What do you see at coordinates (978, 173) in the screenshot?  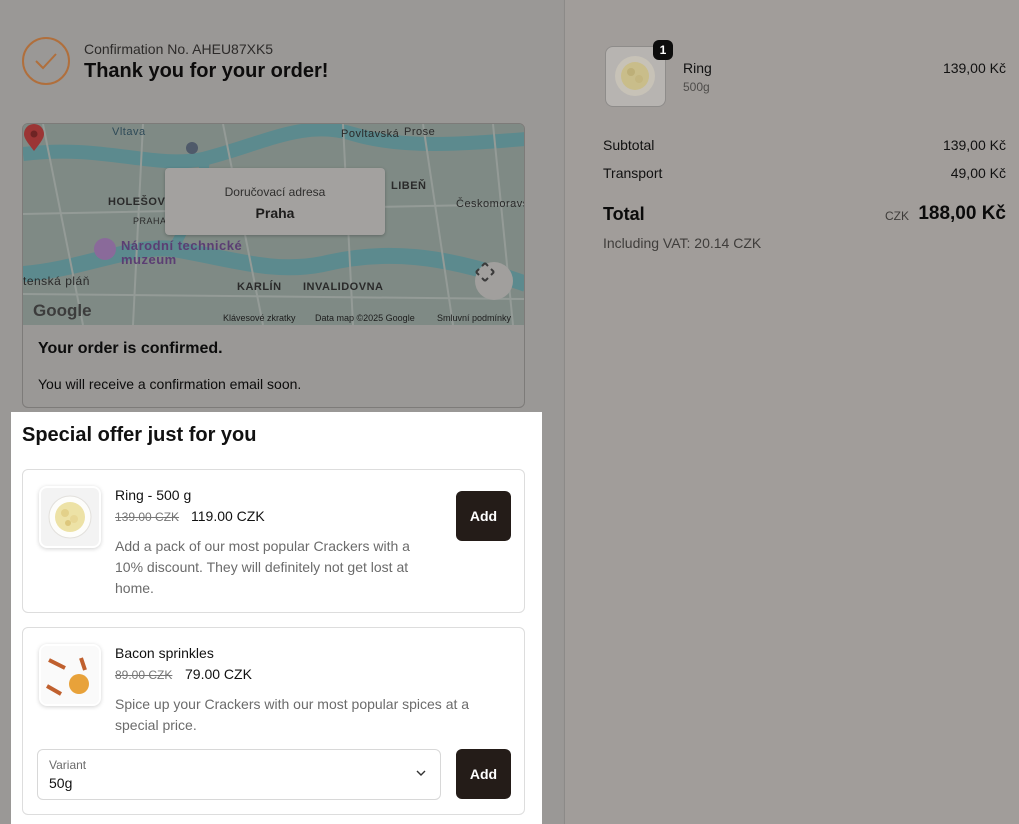 I see `transport-value: 49,00 Kč` at bounding box center [978, 173].